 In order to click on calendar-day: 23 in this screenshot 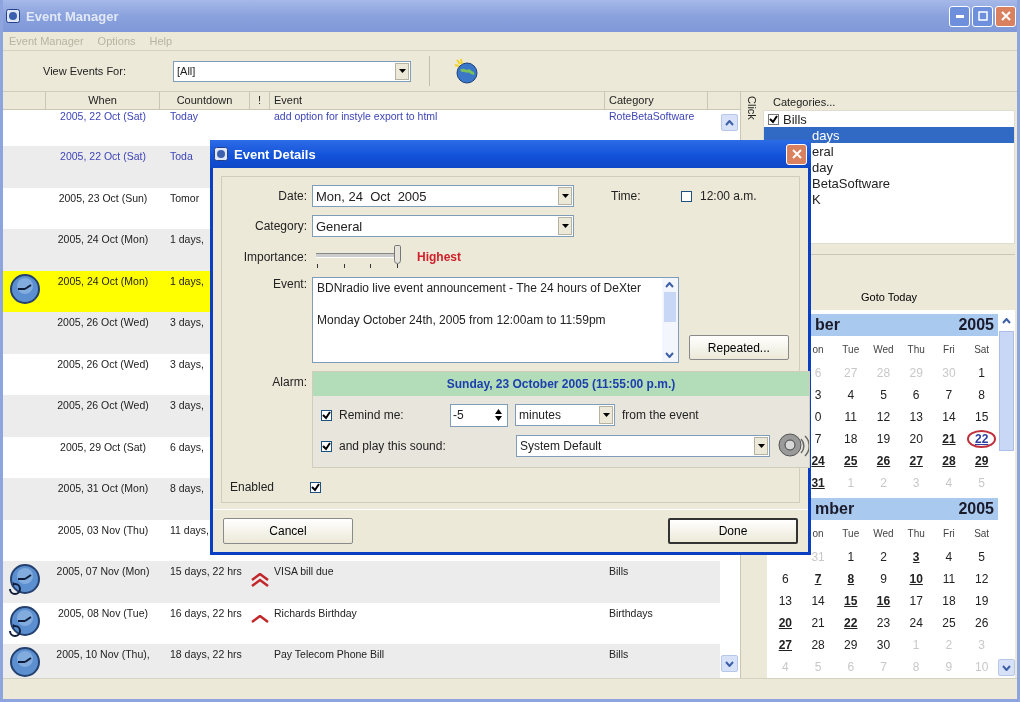, I will do `click(883, 623)`.